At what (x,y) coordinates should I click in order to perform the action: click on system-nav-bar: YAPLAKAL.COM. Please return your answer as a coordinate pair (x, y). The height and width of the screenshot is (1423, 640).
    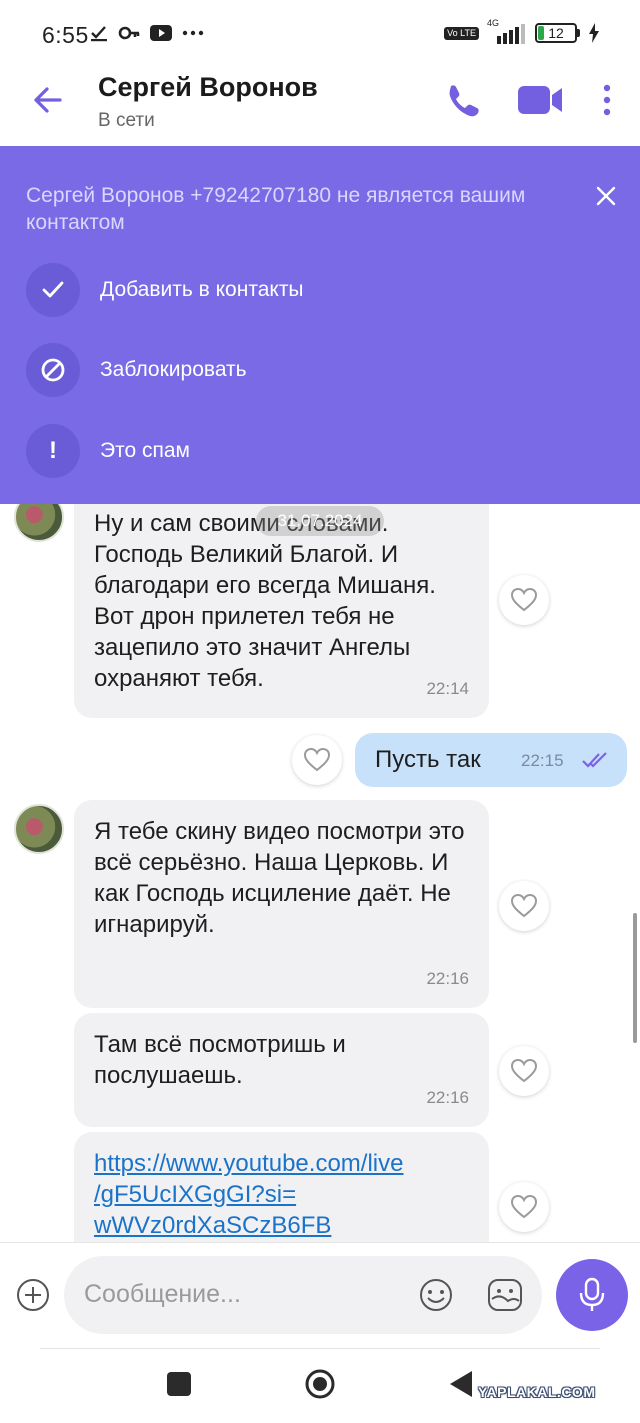
    Looking at the image, I should click on (320, 1385).